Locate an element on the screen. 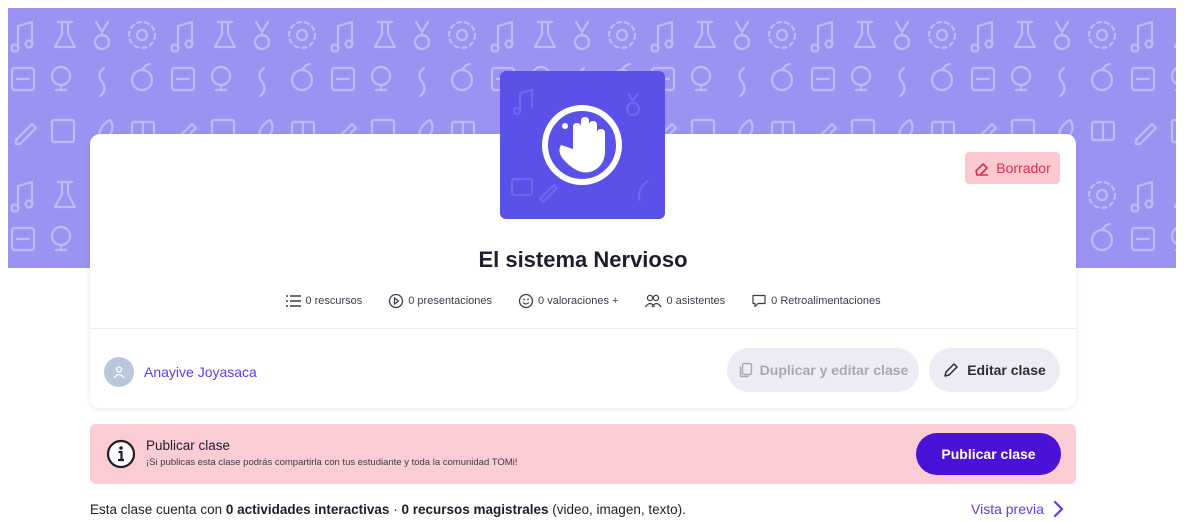 The image size is (1184, 522). card-divider is located at coordinates (583, 328).